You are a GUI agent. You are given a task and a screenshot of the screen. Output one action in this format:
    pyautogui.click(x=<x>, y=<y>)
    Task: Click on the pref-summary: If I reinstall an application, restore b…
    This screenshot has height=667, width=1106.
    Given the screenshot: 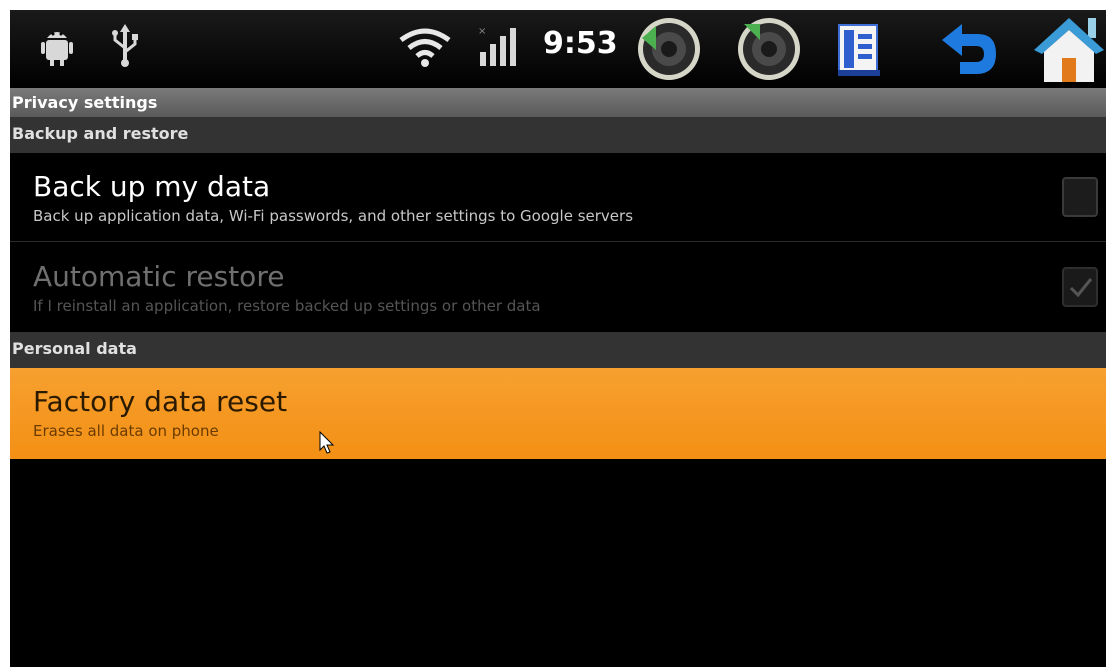 What is the action you would take?
    pyautogui.click(x=287, y=306)
    